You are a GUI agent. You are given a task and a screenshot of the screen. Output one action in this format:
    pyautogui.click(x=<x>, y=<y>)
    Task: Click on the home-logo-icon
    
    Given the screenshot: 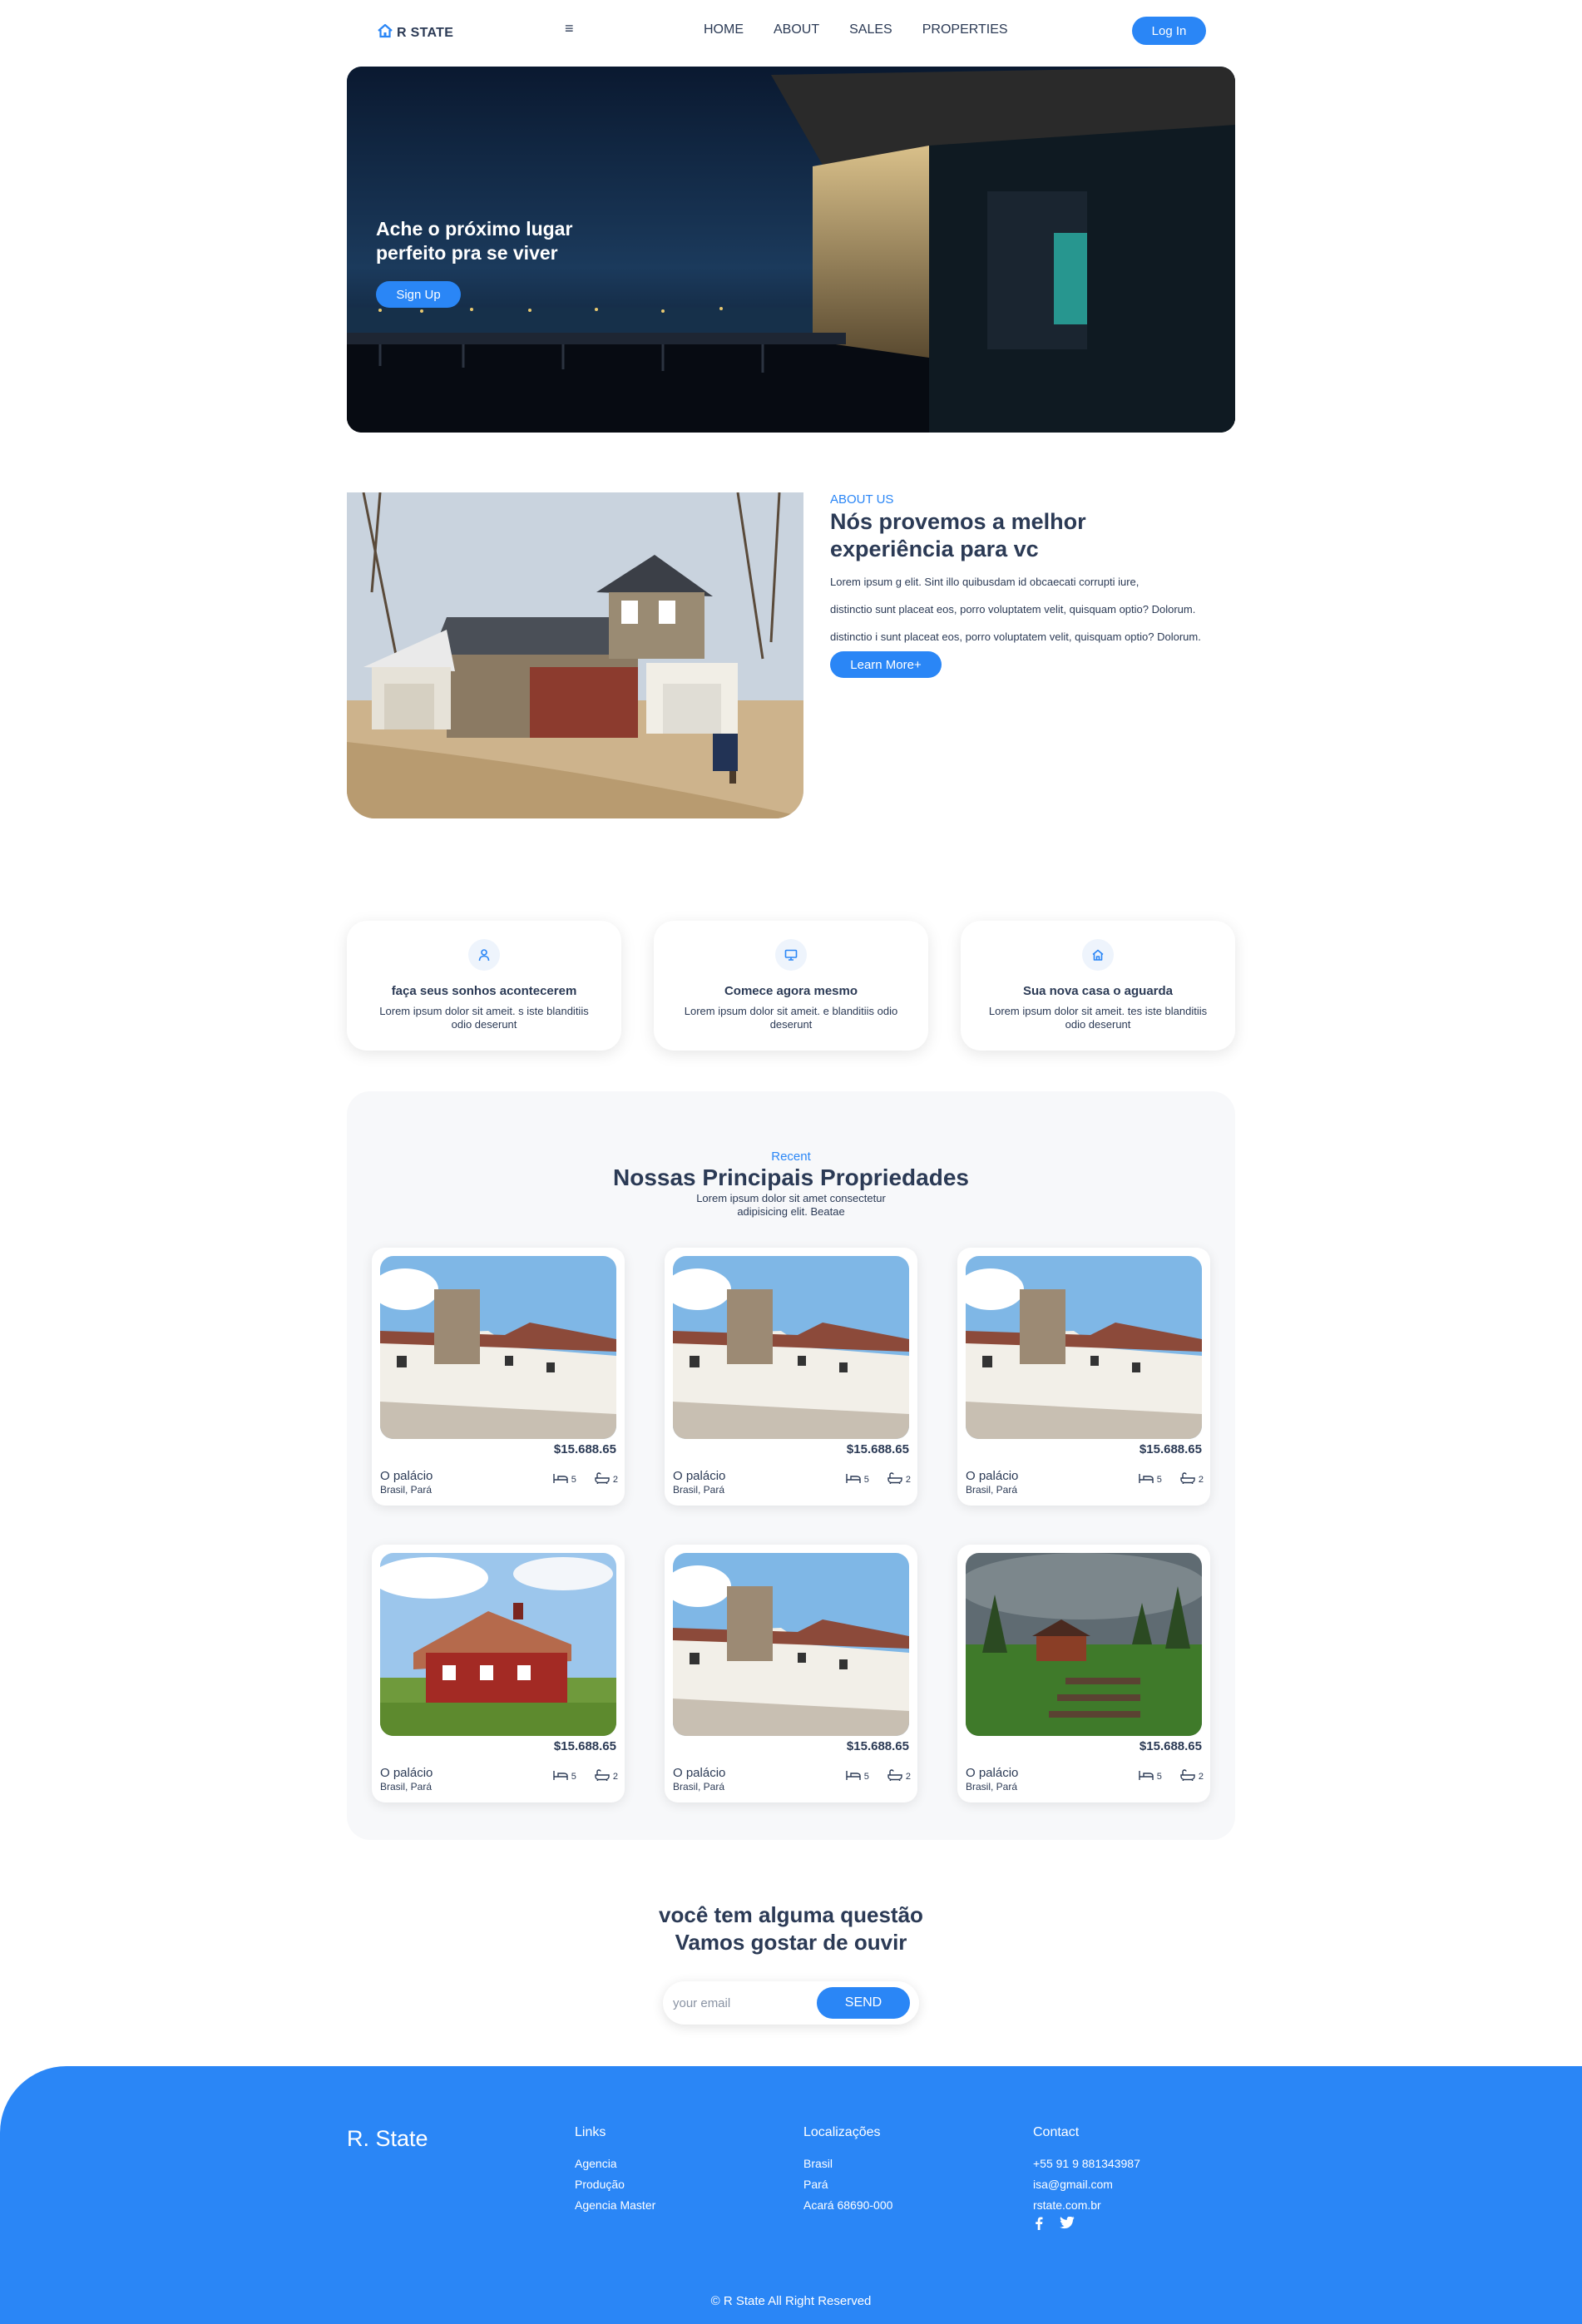 What is the action you would take?
    pyautogui.click(x=385, y=32)
    